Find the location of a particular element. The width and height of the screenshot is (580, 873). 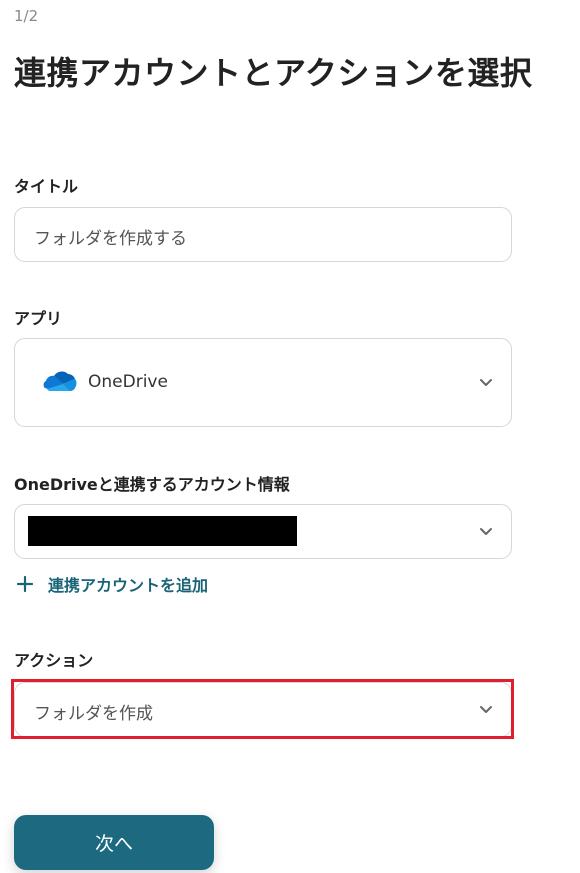

account-select is located at coordinates (263, 531).